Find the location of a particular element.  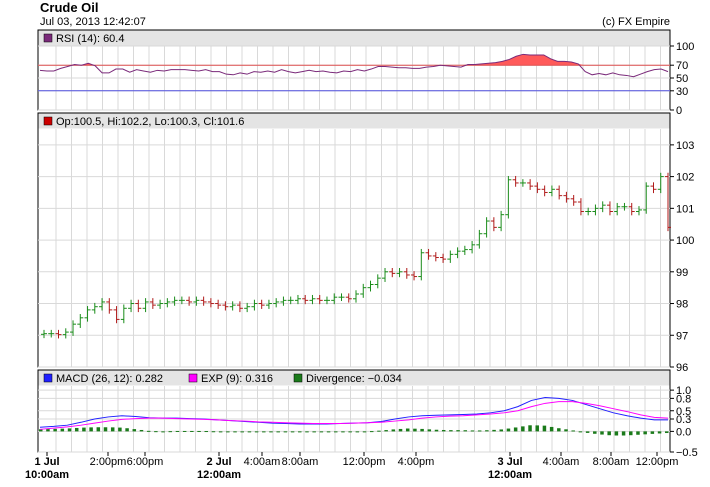

price-ytick-label: 101 is located at coordinates (685, 209).